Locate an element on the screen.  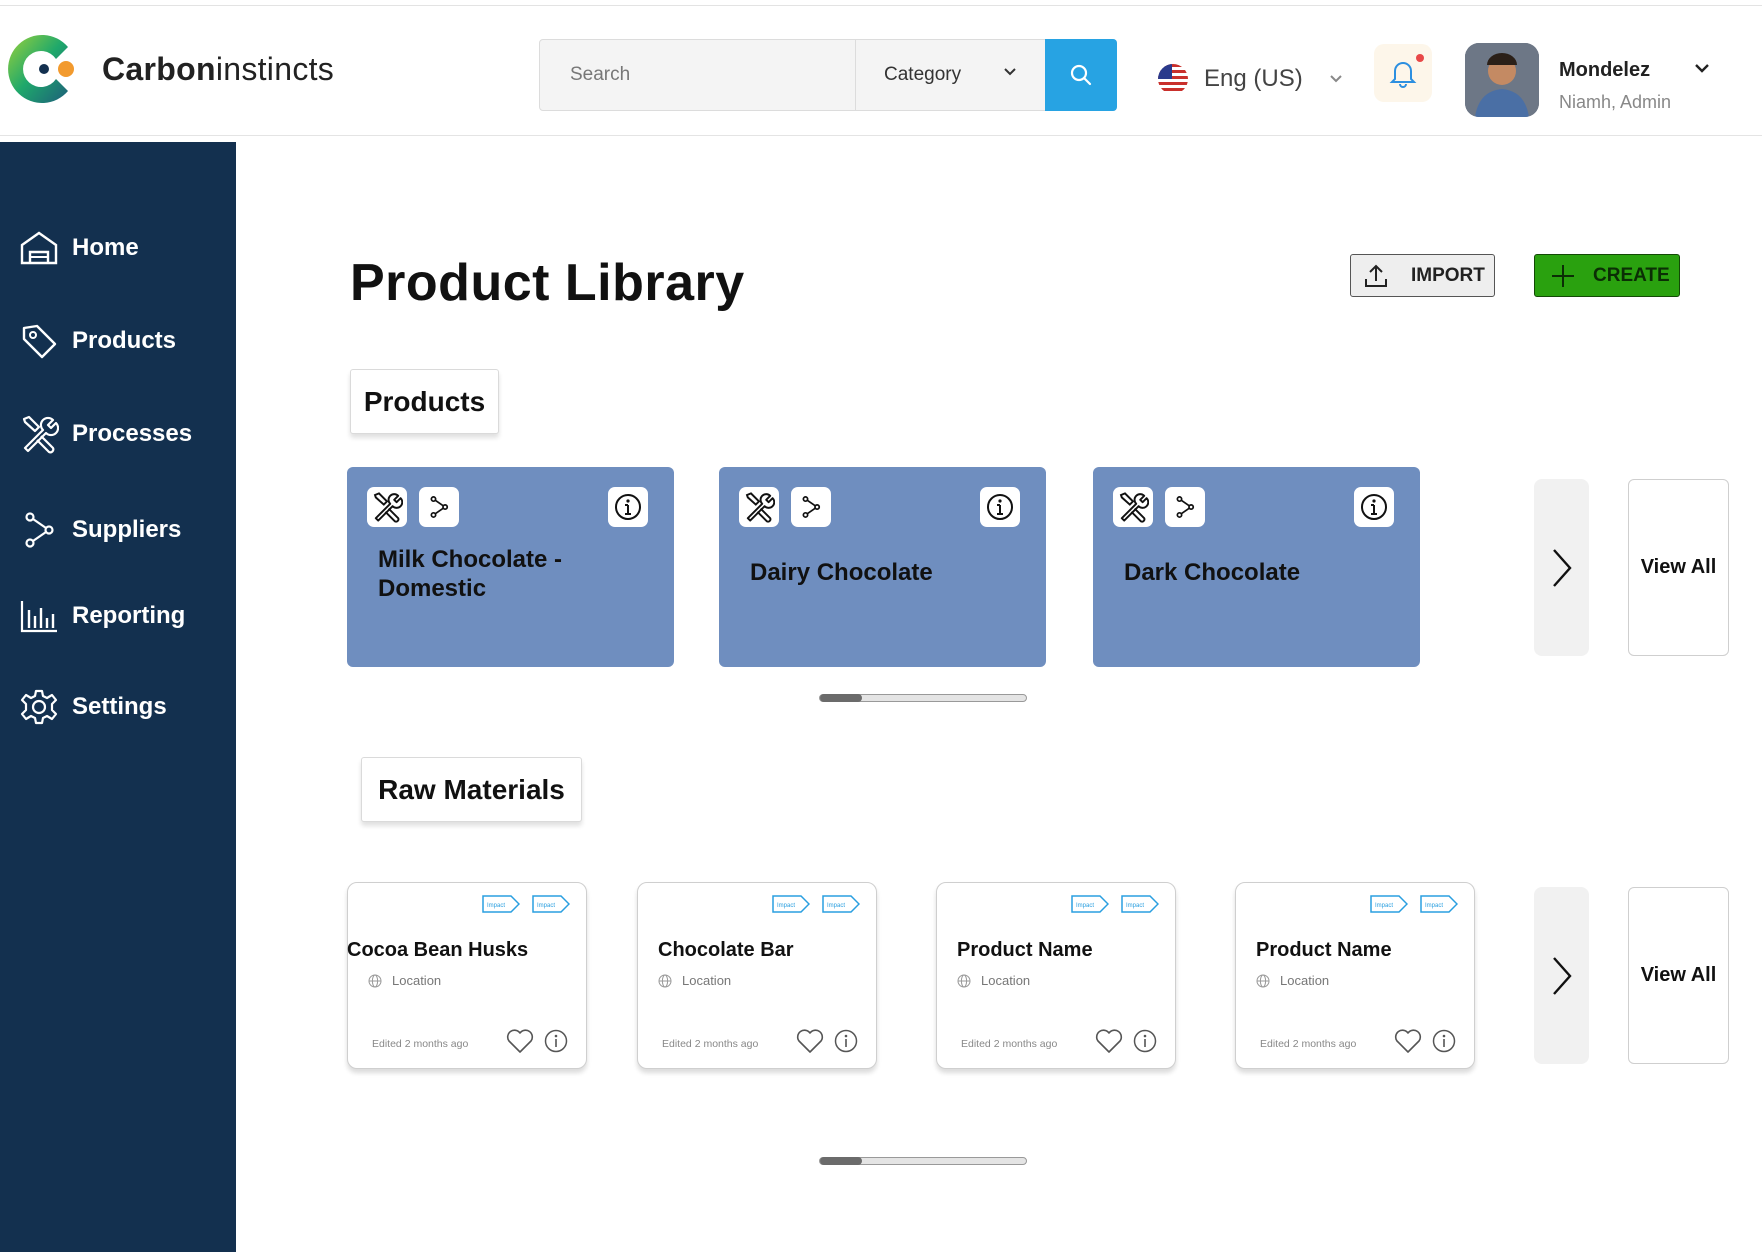
sidebar-item-reporting: Reporting is located at coordinates (101, 616).